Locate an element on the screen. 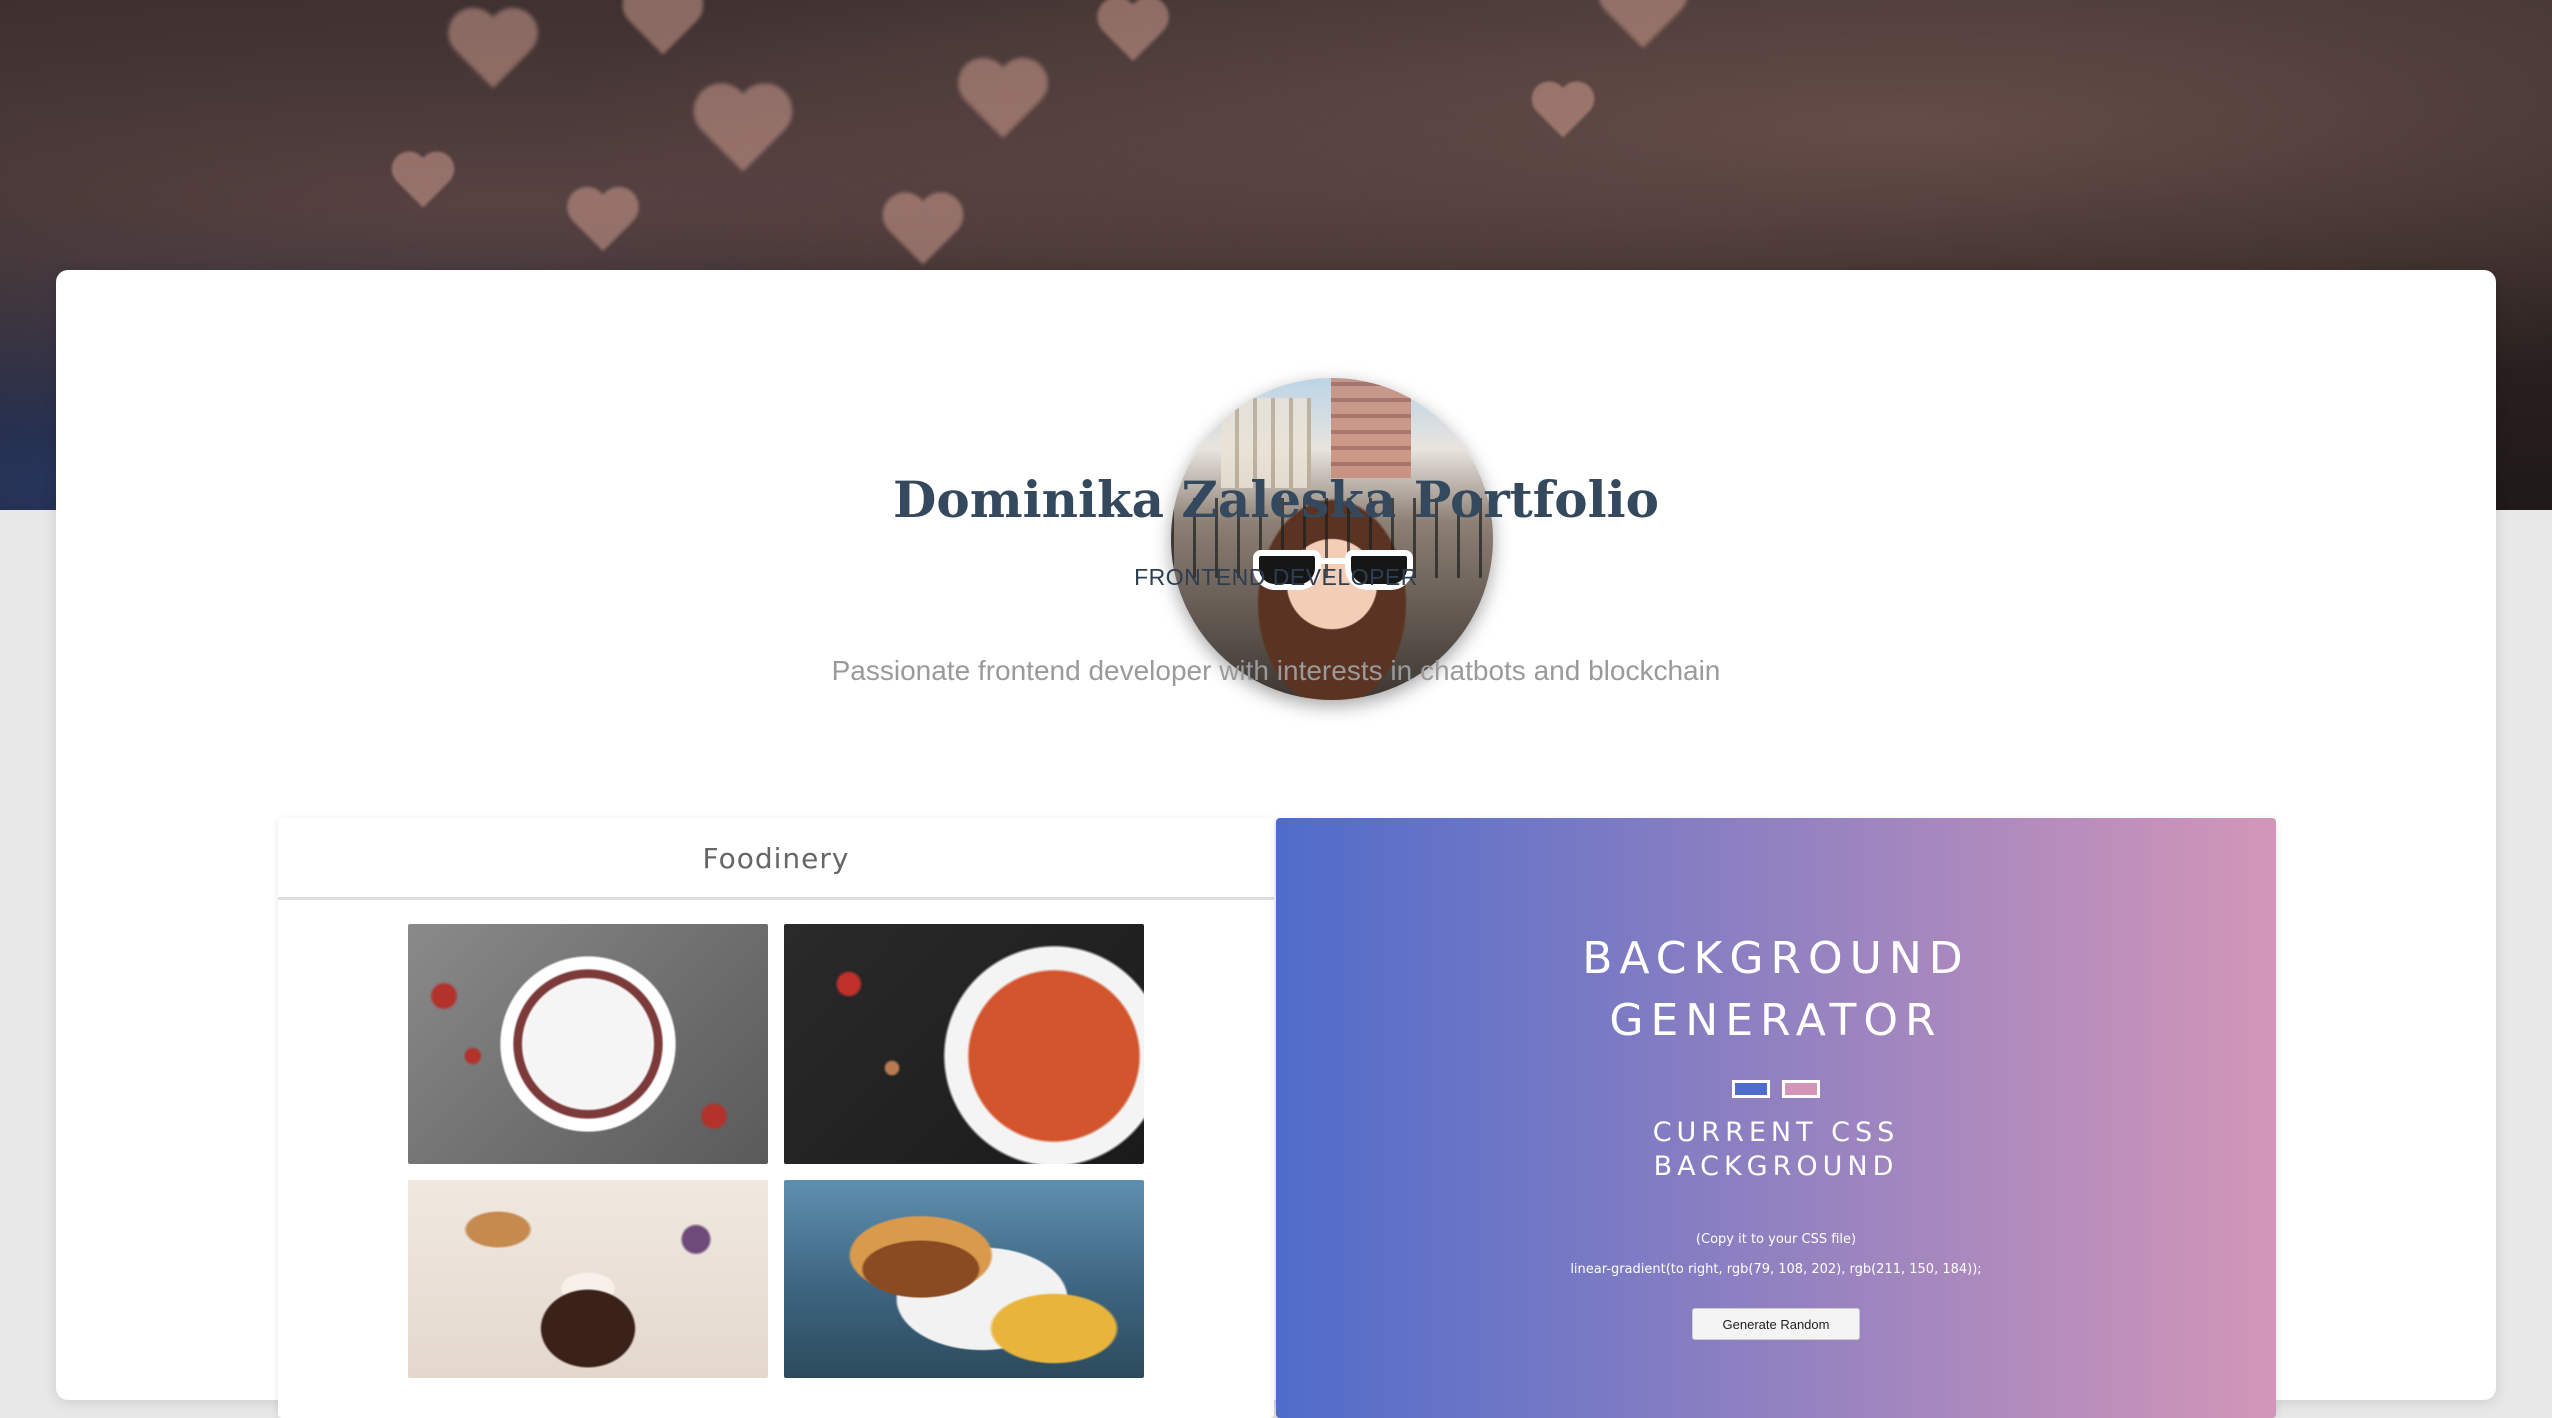  project-title: Foodinery is located at coordinates (776, 859).